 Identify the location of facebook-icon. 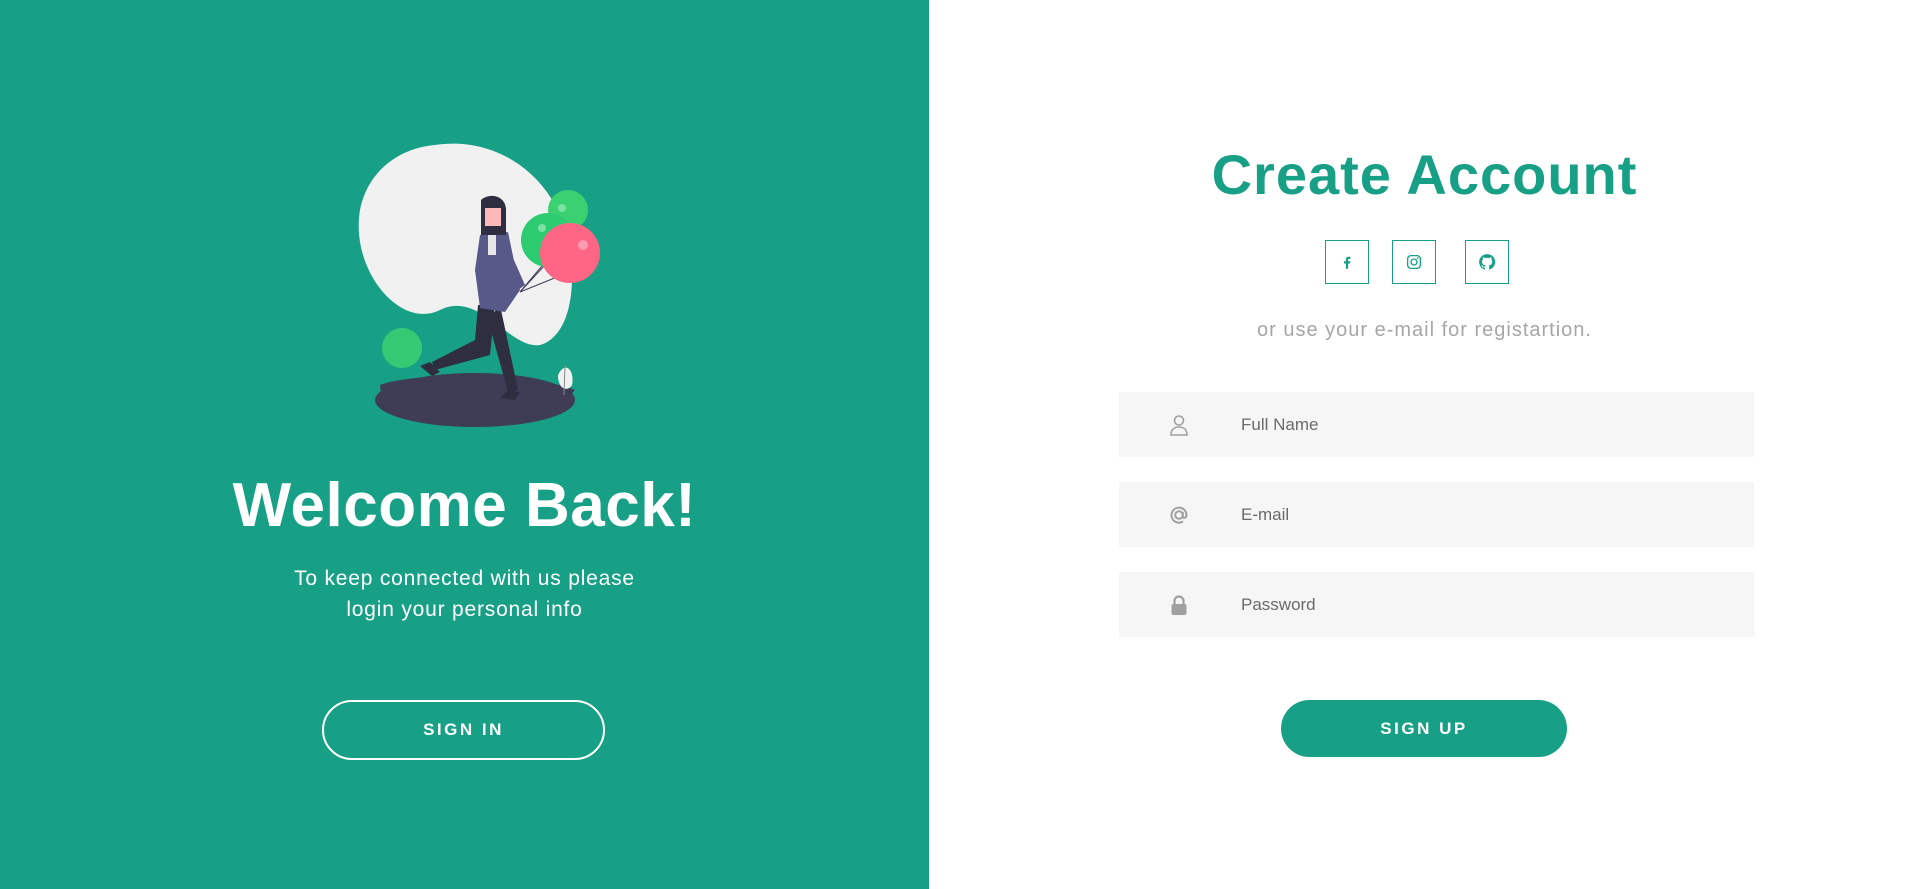
(1347, 262).